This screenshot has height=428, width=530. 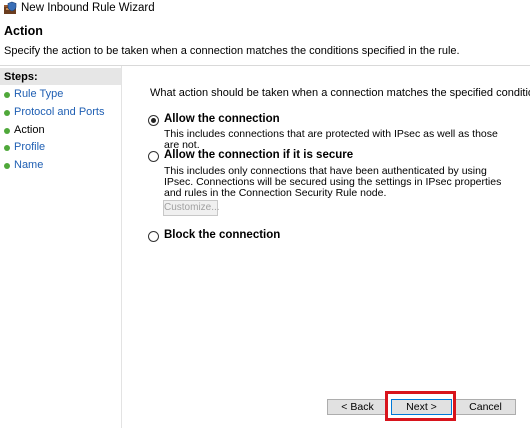 I want to click on next-button-highlight, so click(x=420, y=406).